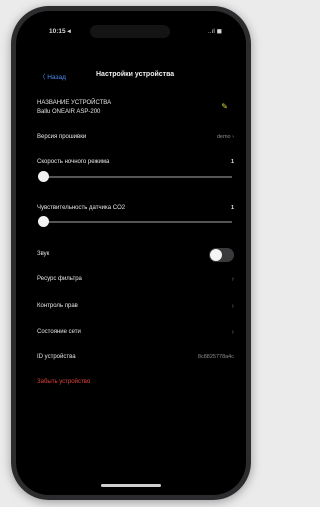  Describe the element at coordinates (215, 357) in the screenshot. I see `device-id-value: 8c8825778a4c` at that location.